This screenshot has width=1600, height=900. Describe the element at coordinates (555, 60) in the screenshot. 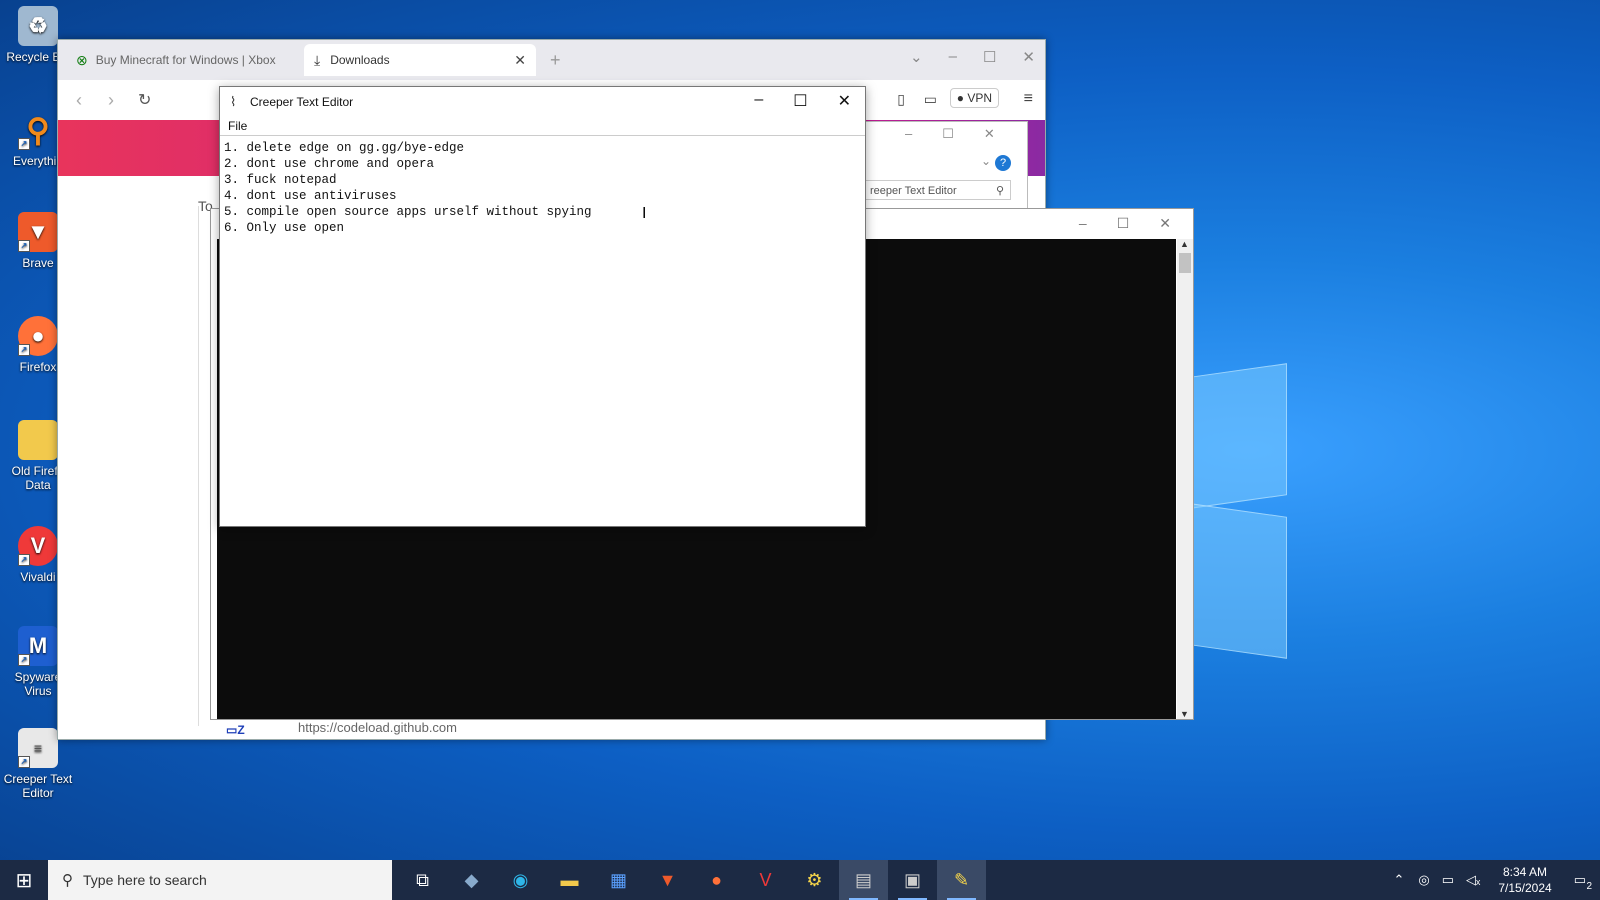

I see `new-tab-button: +` at that location.